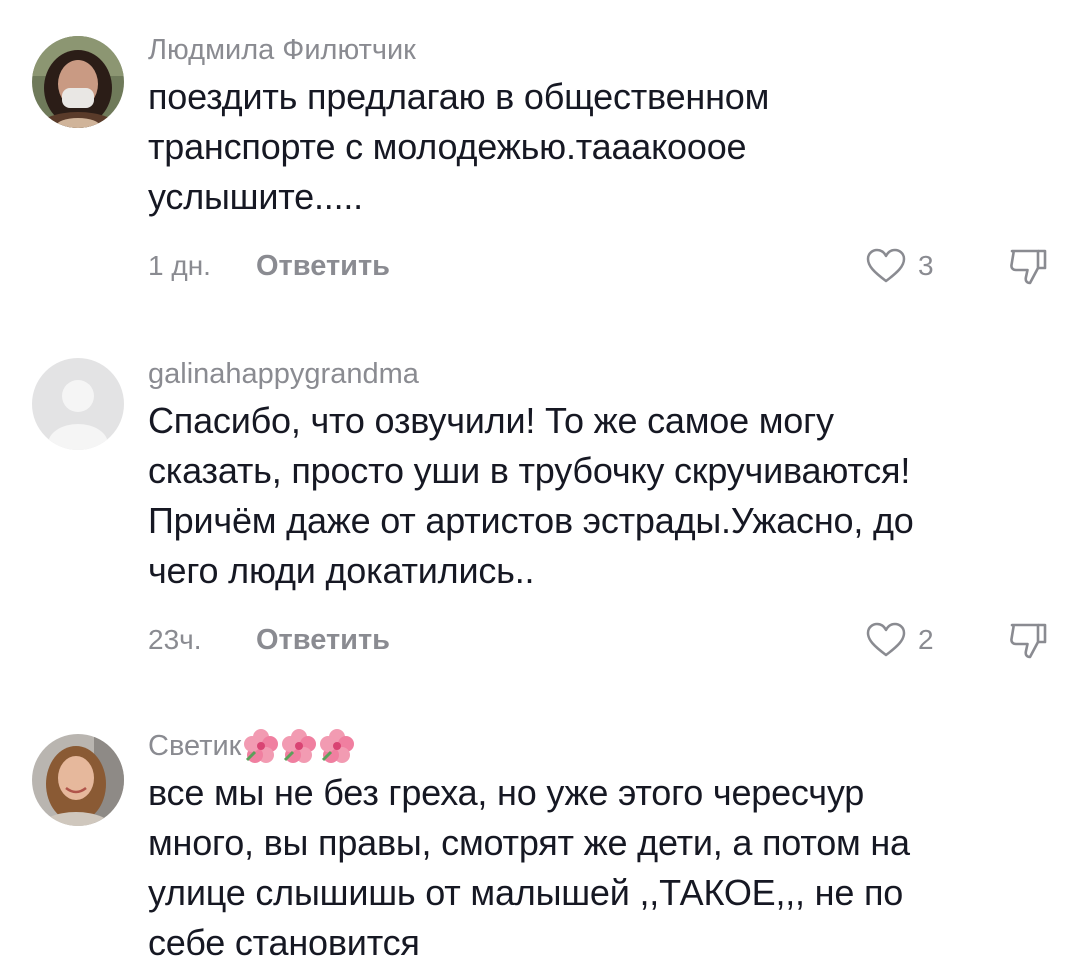  I want to click on default-avatar-icon, so click(78, 404).